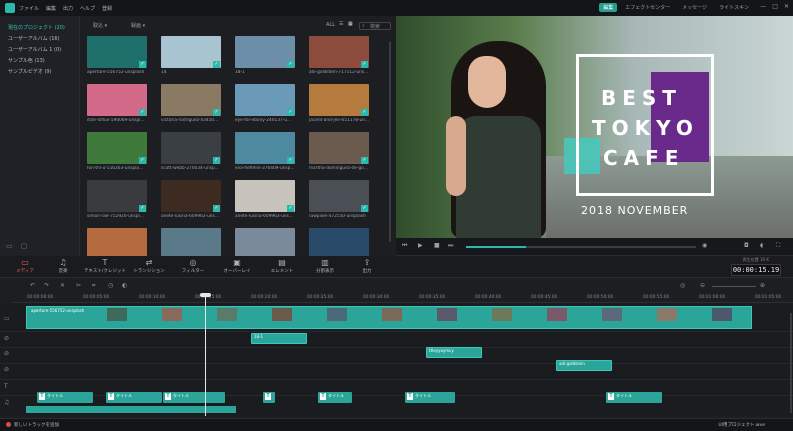 This screenshot has width=793, height=431. Describe the element at coordinates (608, 7) in the screenshot. I see `tab-edit: 編集` at that location.